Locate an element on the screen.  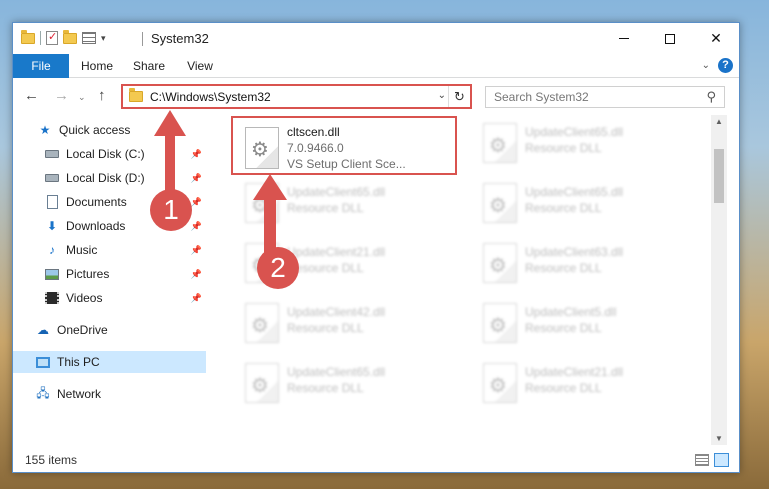
address-path: C:\Windows\System32 is located at coordinates (210, 97).